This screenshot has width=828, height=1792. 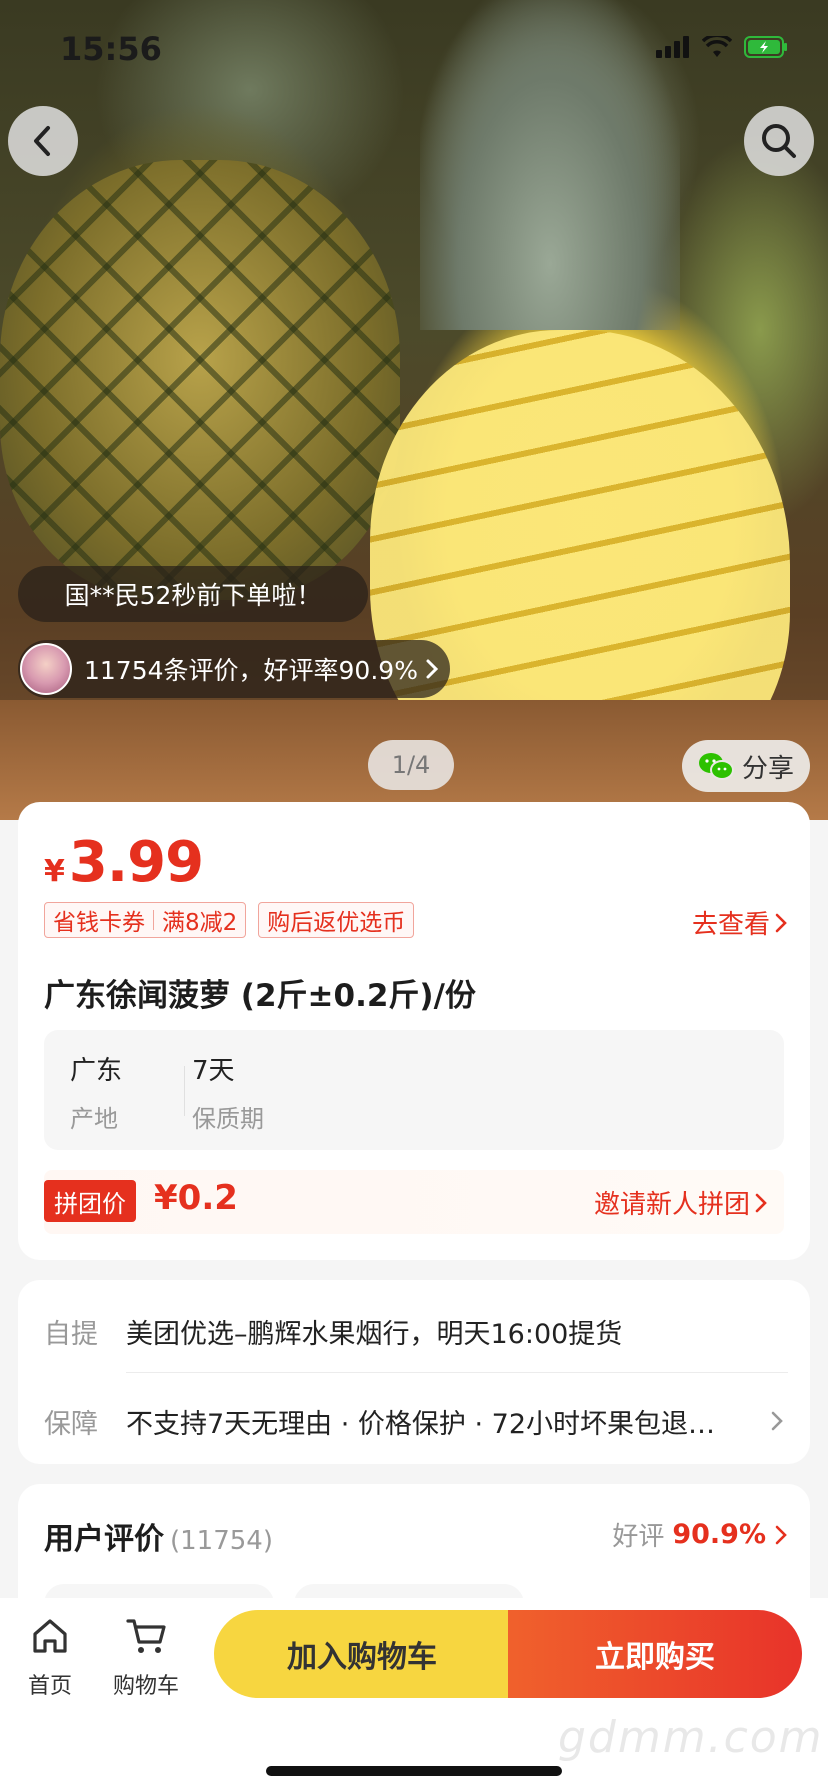 I want to click on nav-home-label: 首页, so click(x=49, y=1686).